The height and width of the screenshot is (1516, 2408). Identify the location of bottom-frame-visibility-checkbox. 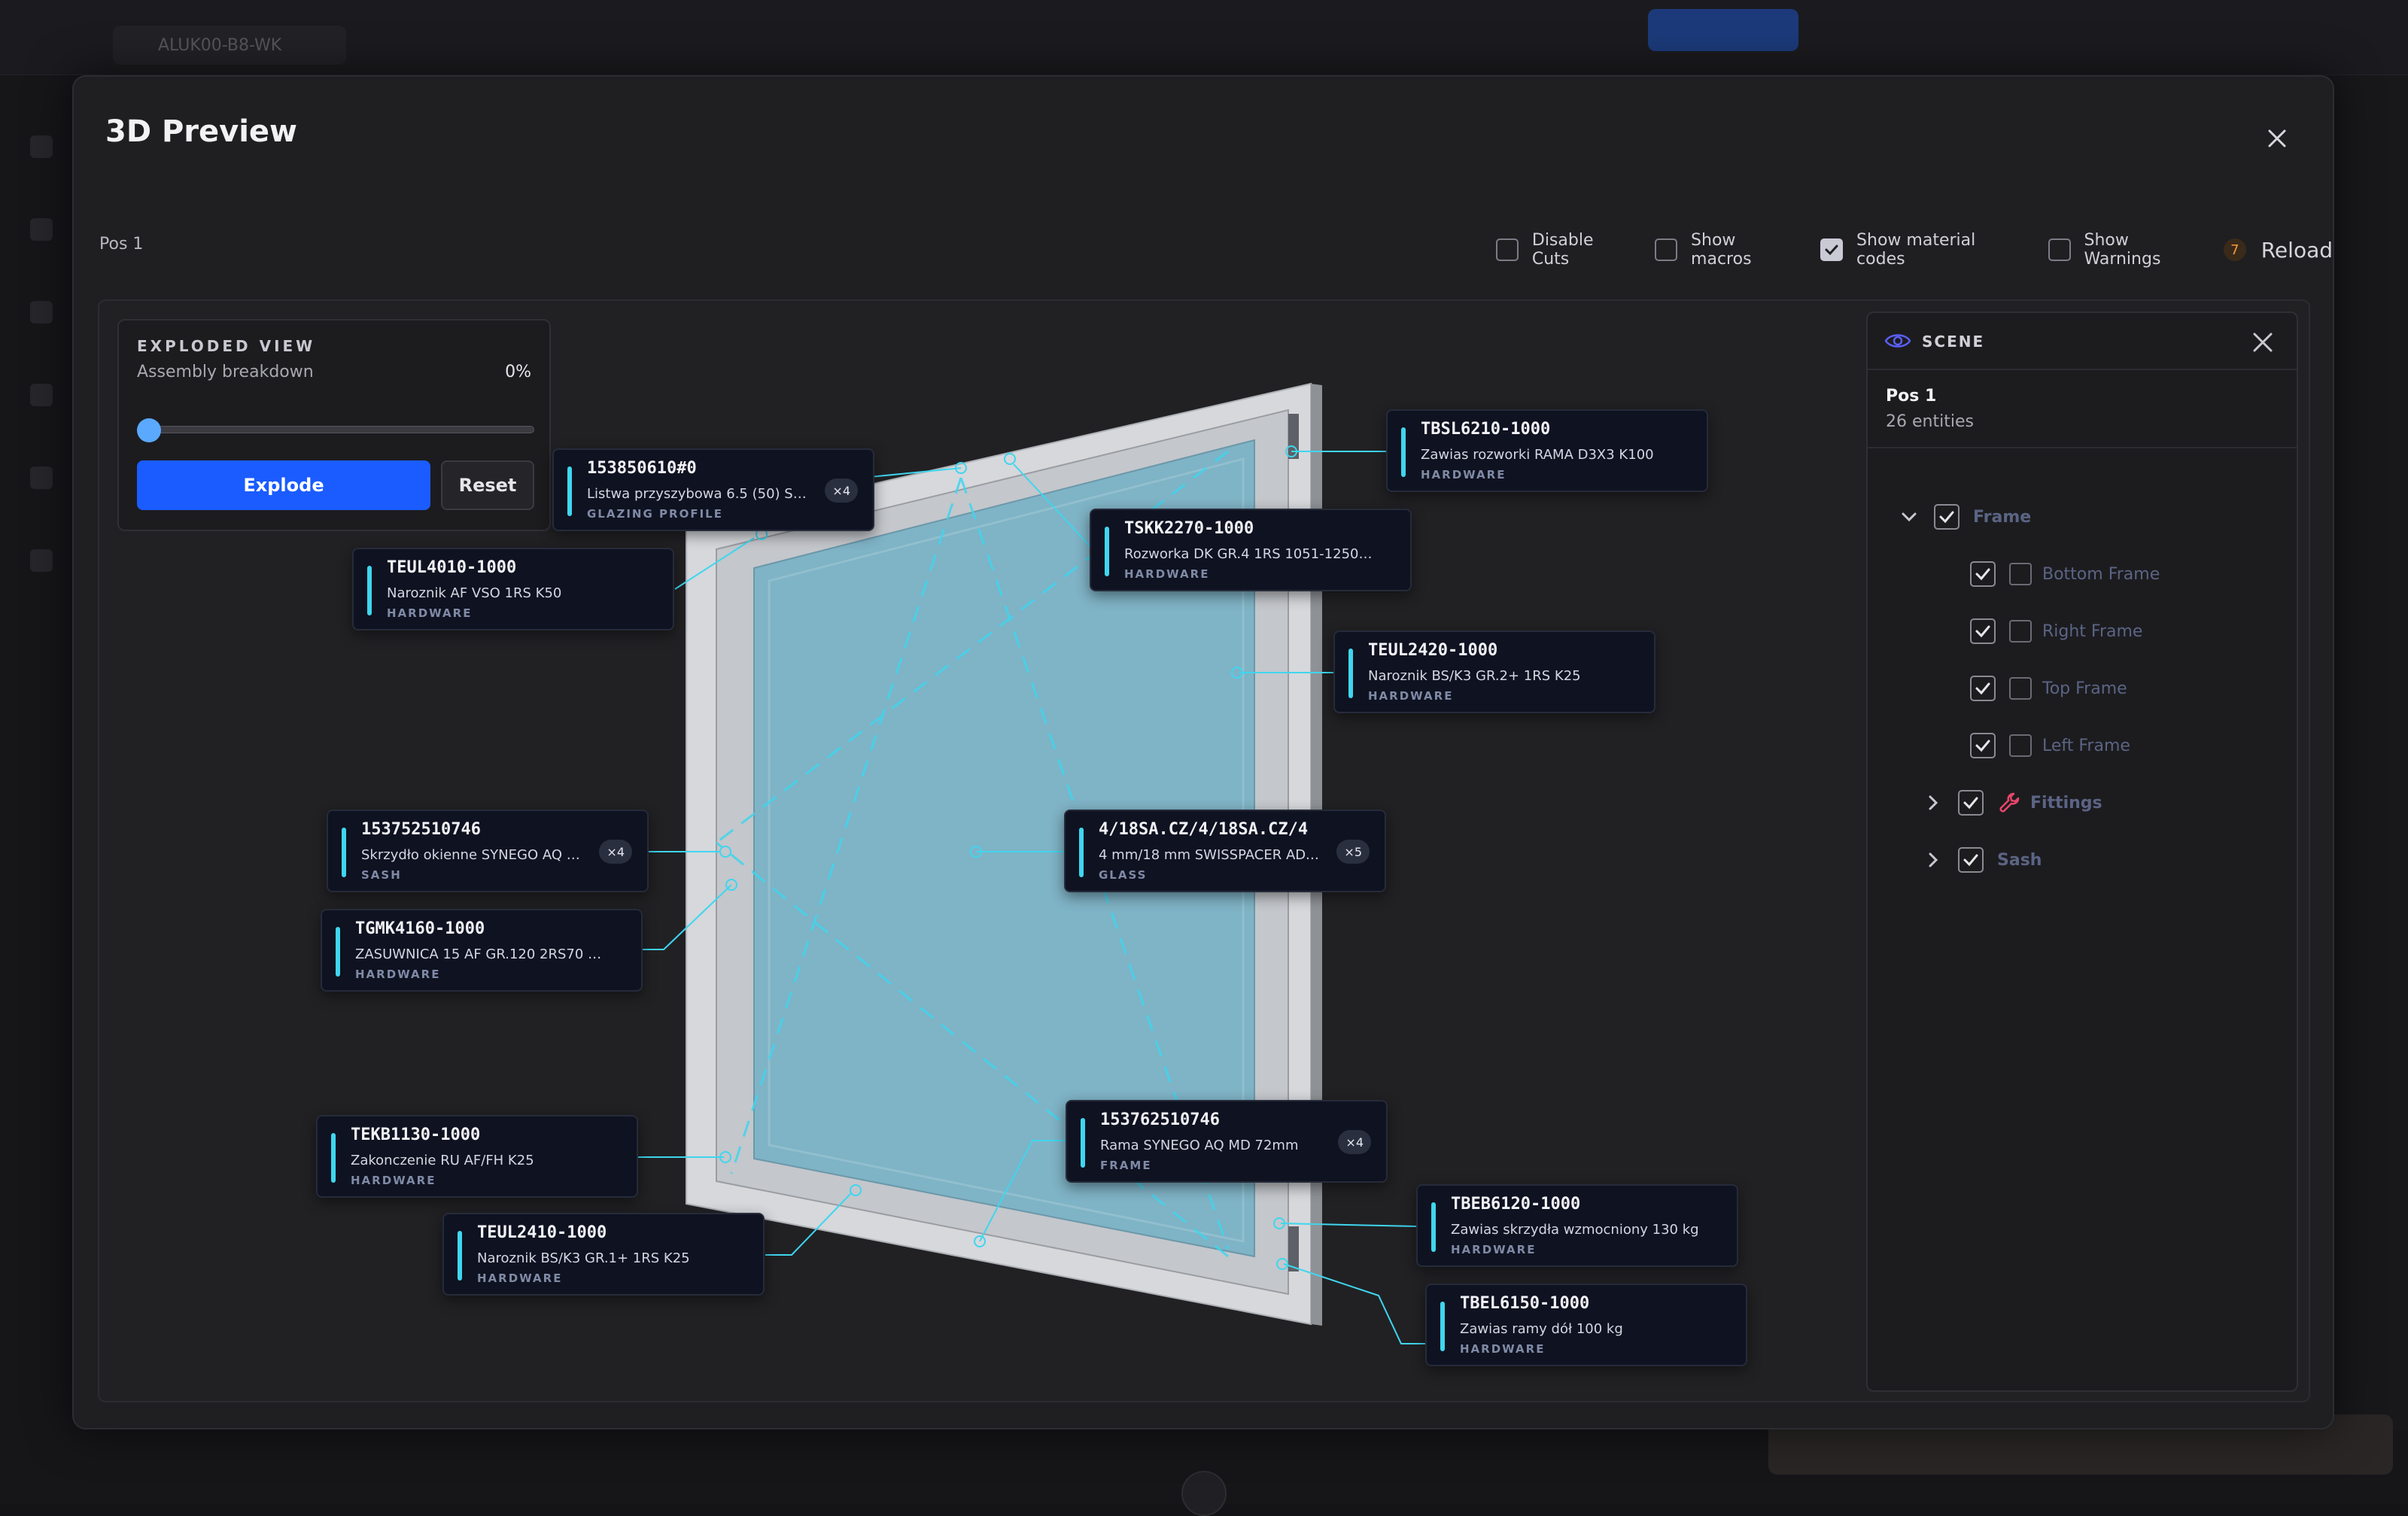
(1983, 574).